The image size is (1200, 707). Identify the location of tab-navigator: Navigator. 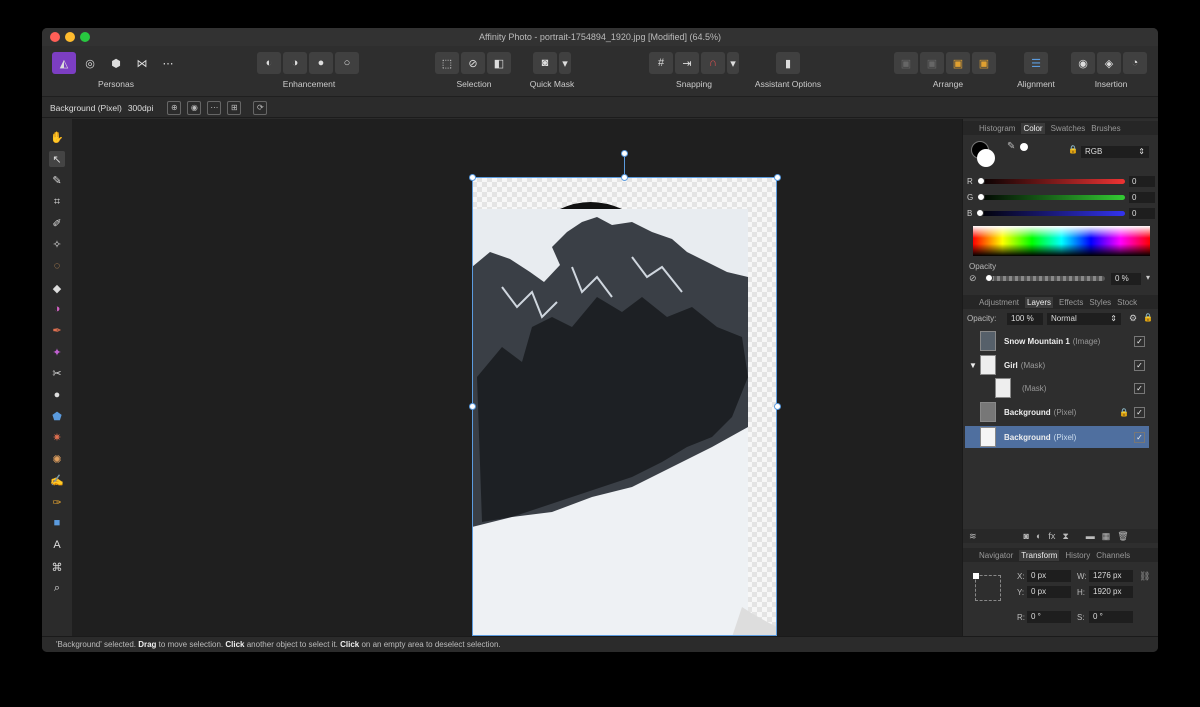
(996, 555).